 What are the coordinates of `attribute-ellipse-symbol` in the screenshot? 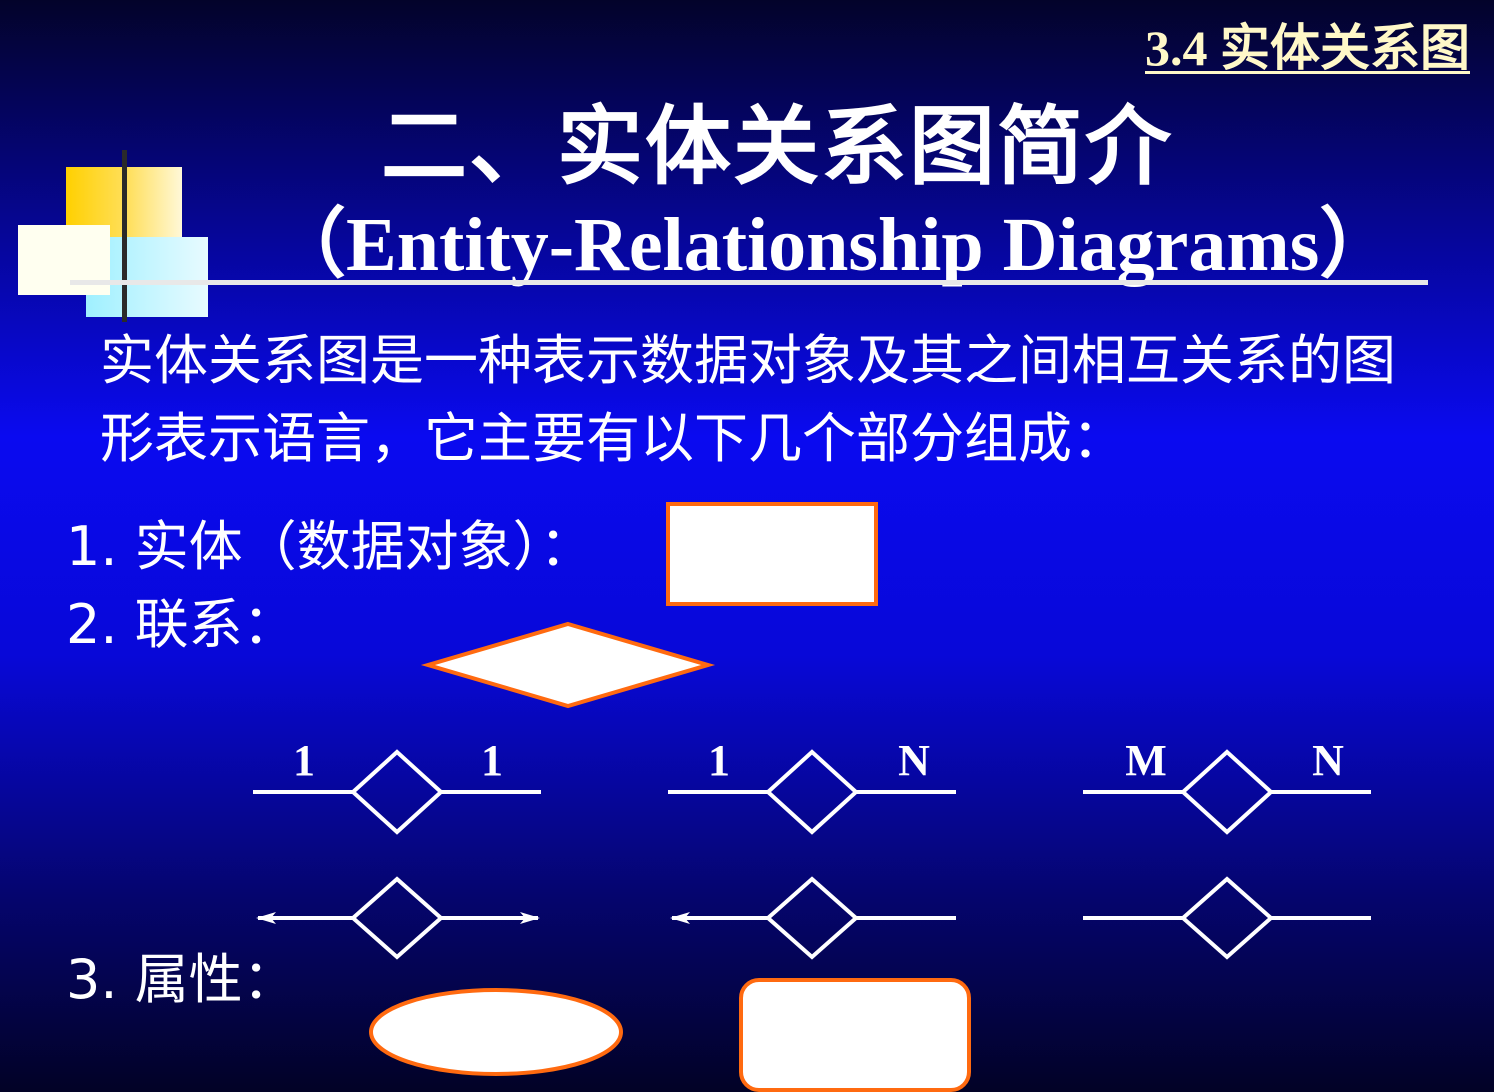 It's located at (496, 1032).